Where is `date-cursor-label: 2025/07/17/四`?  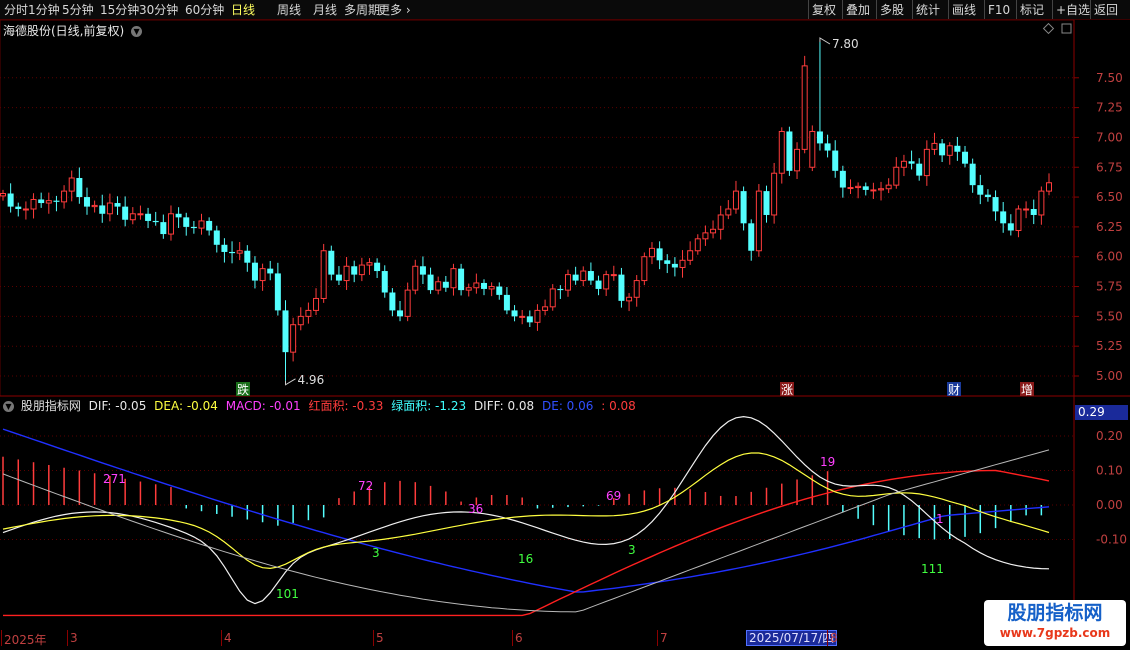 date-cursor-label: 2025/07/17/四 is located at coordinates (792, 638).